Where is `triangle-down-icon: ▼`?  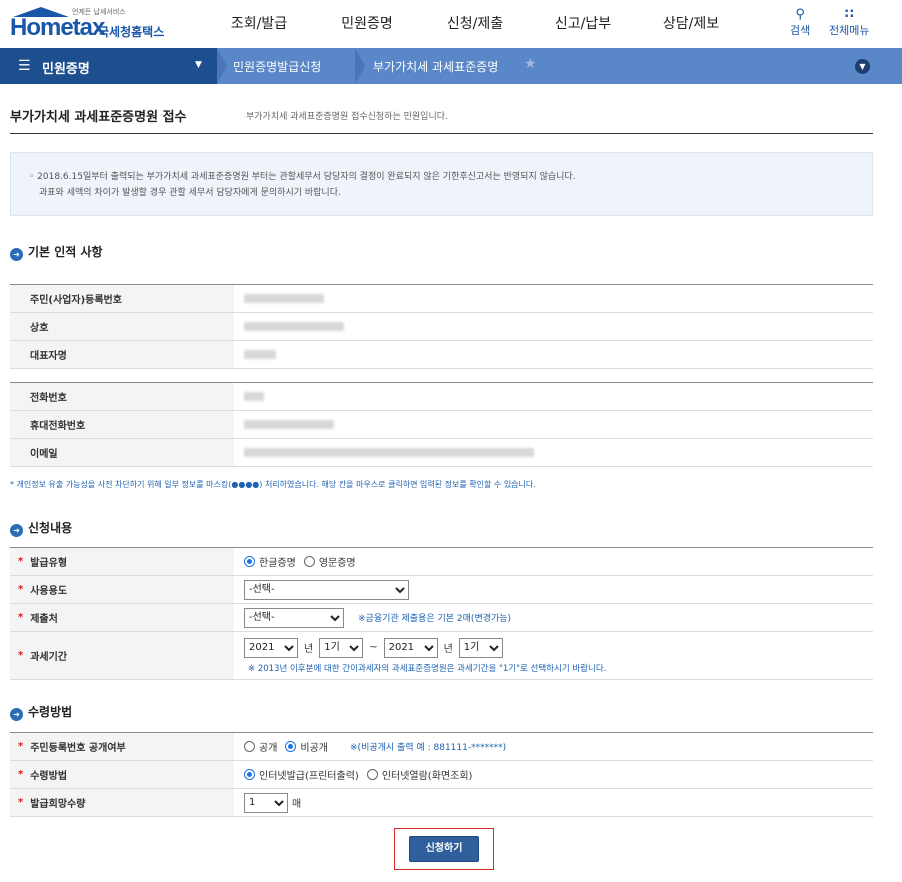
triangle-down-icon: ▼ is located at coordinates (198, 65).